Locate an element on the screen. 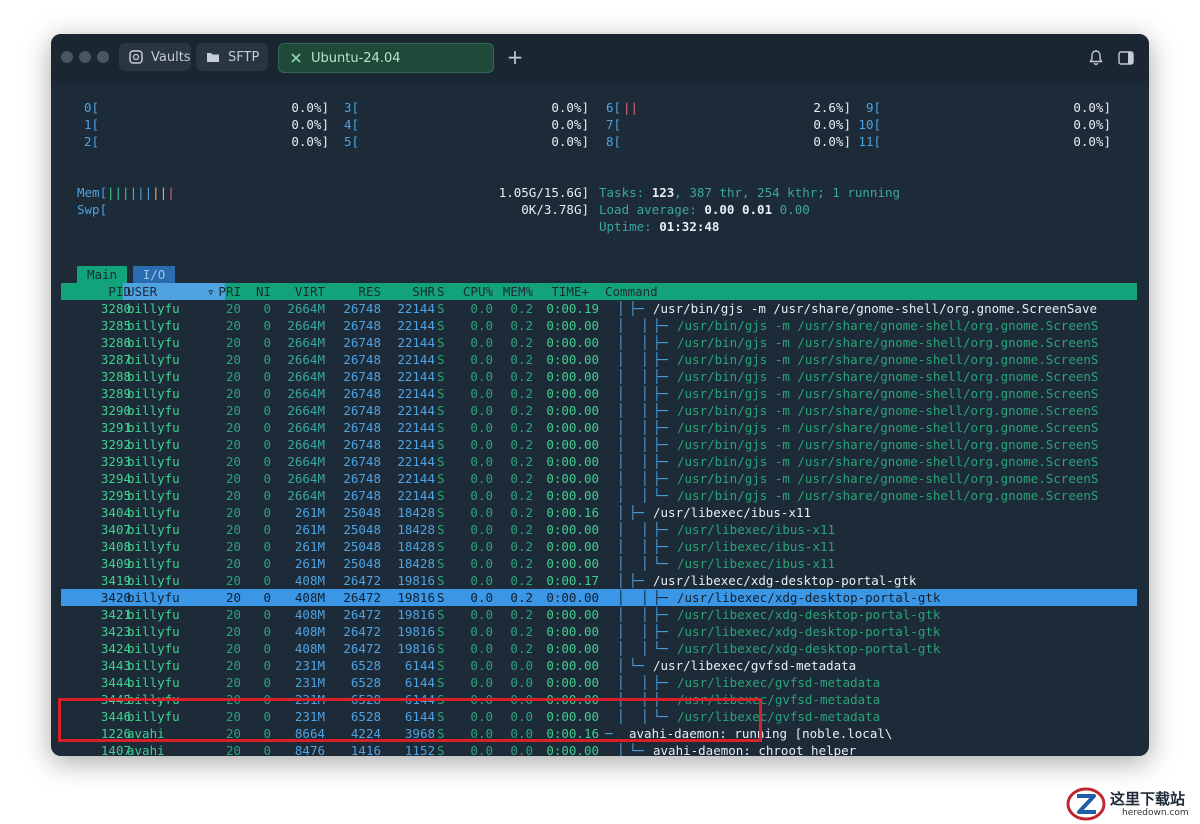 This screenshot has width=1200, height=824. process-pid: 1407 is located at coordinates (115, 749).